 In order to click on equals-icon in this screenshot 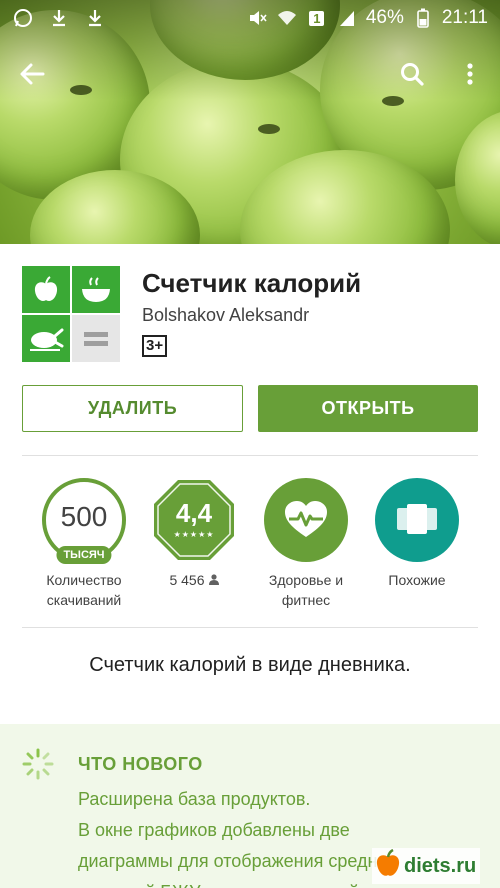, I will do `click(96, 338)`.